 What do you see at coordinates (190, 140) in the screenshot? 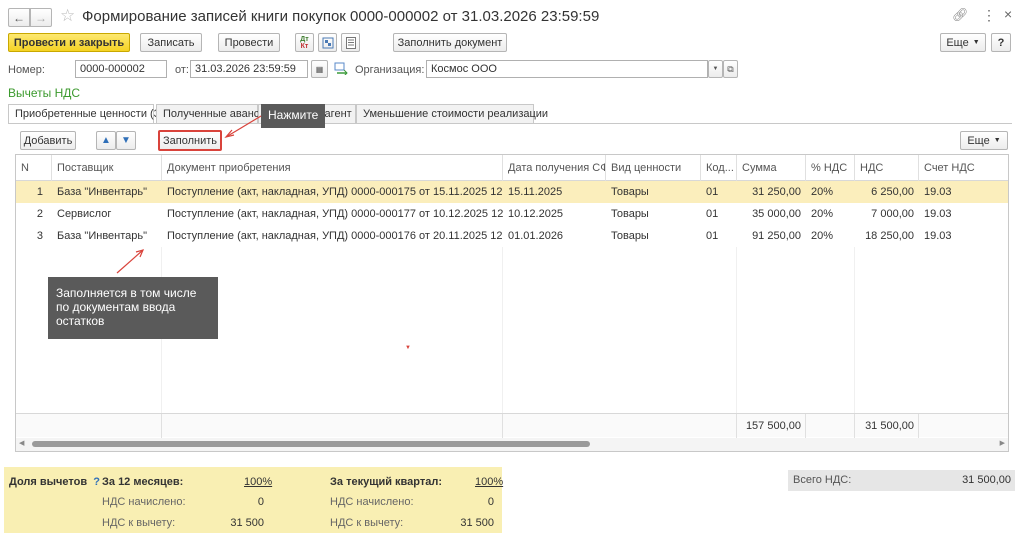
I see `fill-button: Заполнить` at bounding box center [190, 140].